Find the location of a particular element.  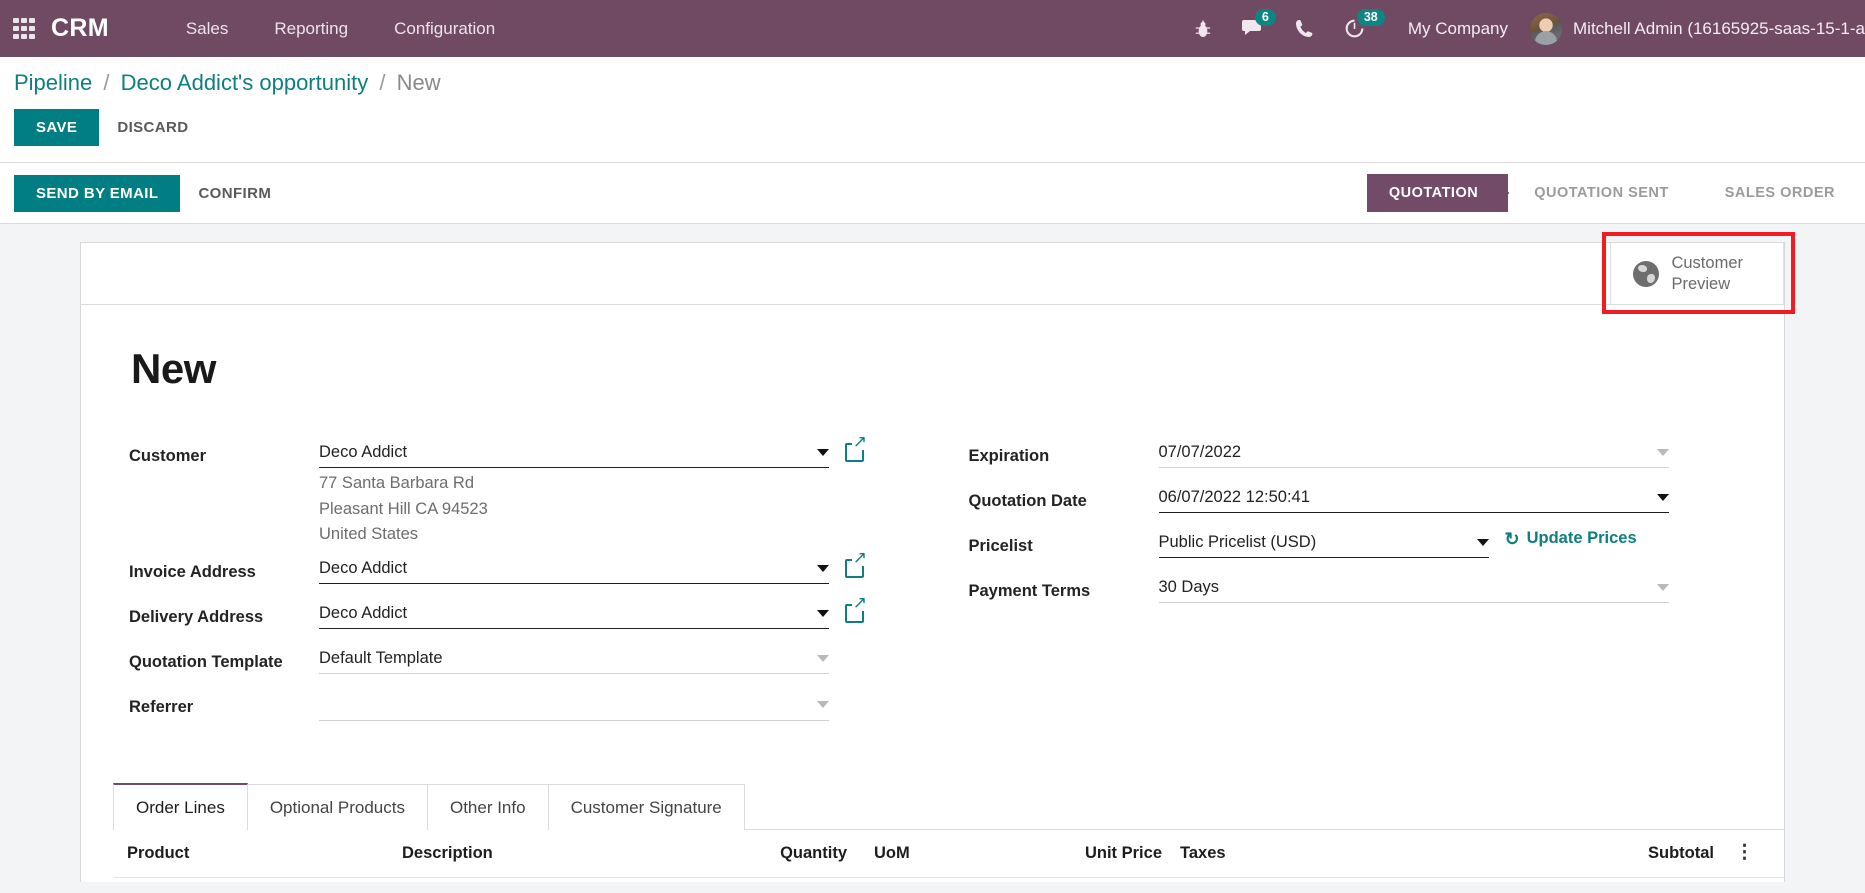

column-header-taxes: Taxes is located at coordinates (1378, 853).